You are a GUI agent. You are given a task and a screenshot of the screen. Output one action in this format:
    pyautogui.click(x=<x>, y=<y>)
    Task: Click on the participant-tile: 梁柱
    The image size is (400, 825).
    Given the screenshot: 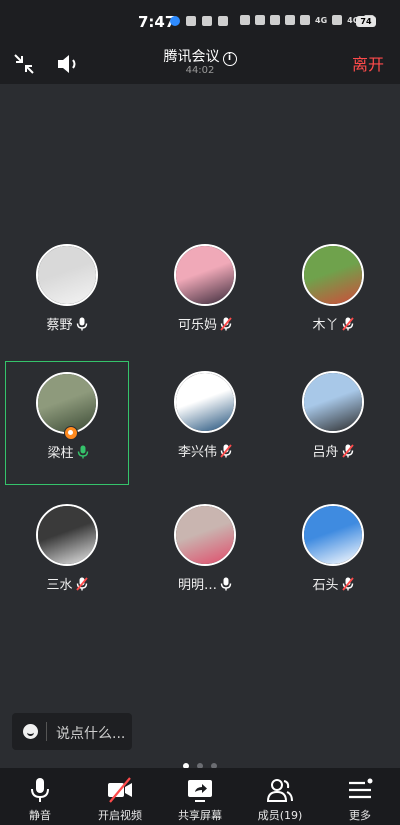 What is the action you would take?
    pyautogui.click(x=67, y=423)
    